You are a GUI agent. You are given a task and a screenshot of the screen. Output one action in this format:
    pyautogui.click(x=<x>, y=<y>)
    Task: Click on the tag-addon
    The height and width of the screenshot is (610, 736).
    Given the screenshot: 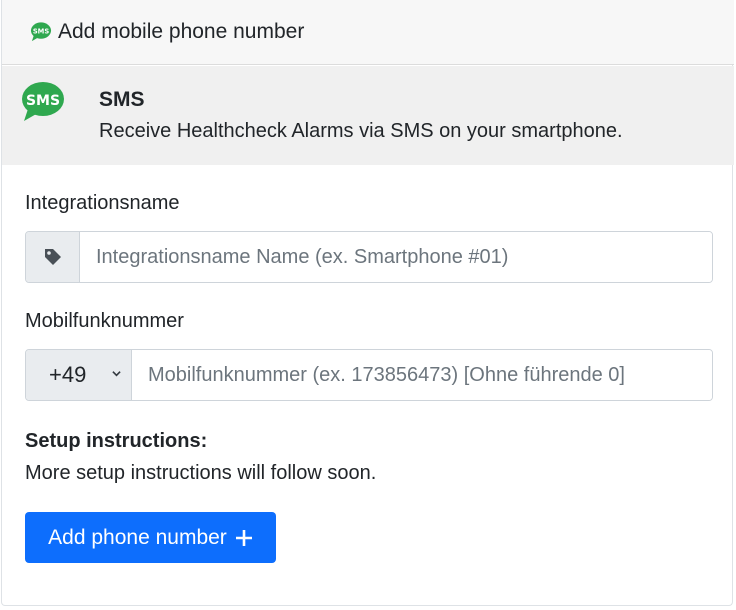 What is the action you would take?
    pyautogui.click(x=53, y=257)
    